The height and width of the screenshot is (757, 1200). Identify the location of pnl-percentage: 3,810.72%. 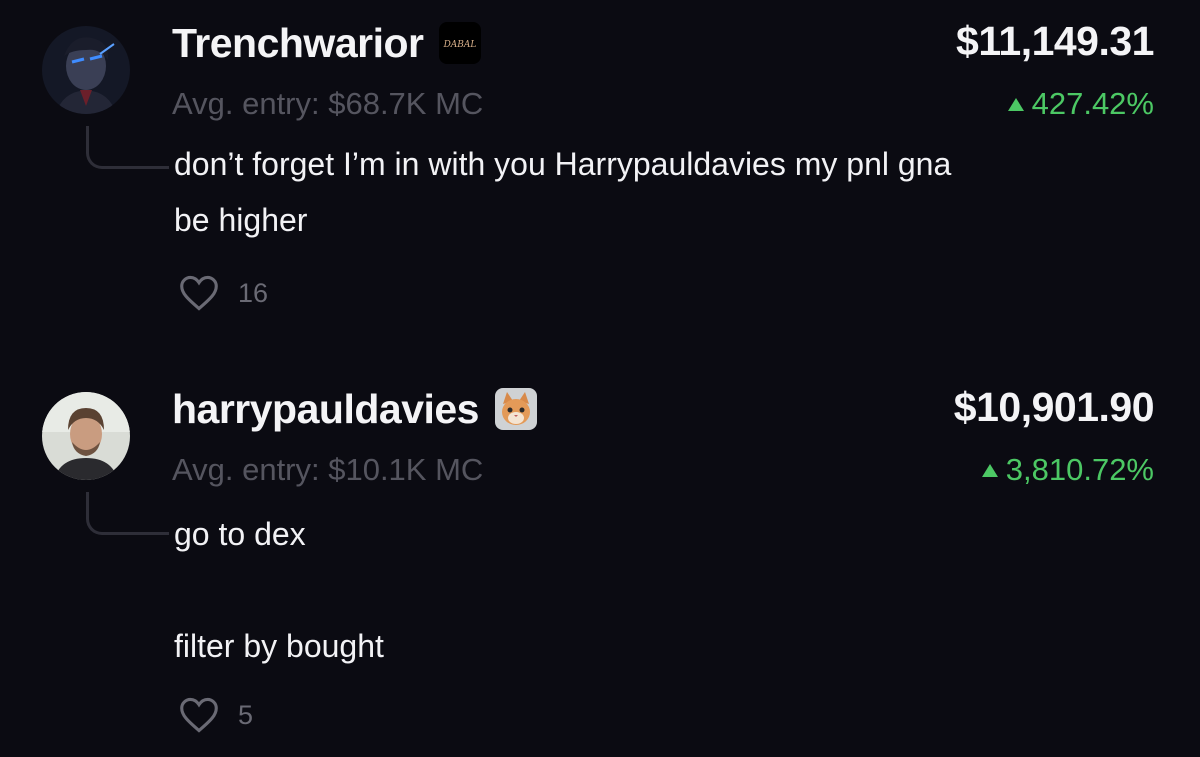
(1067, 470).